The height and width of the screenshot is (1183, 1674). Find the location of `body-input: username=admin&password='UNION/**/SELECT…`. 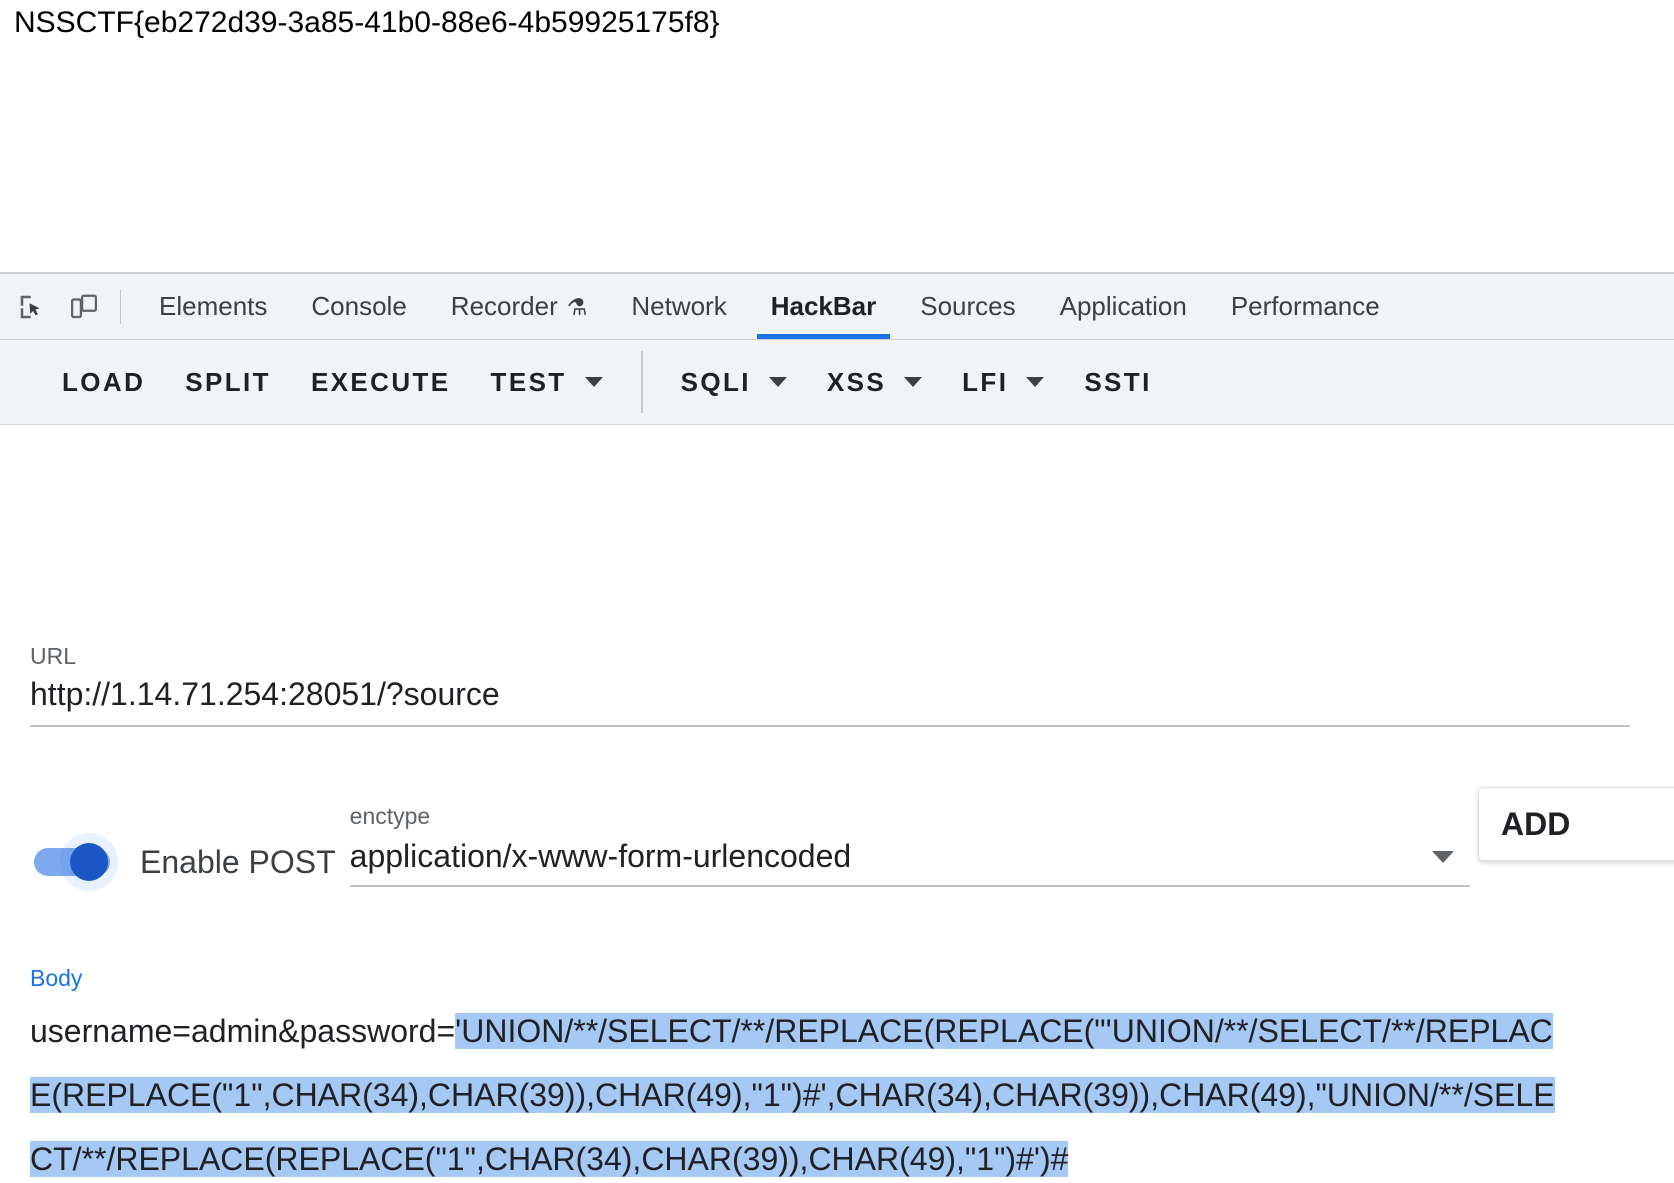

body-input: username=admin&password='UNION/**/SELECT… is located at coordinates (795, 1091).